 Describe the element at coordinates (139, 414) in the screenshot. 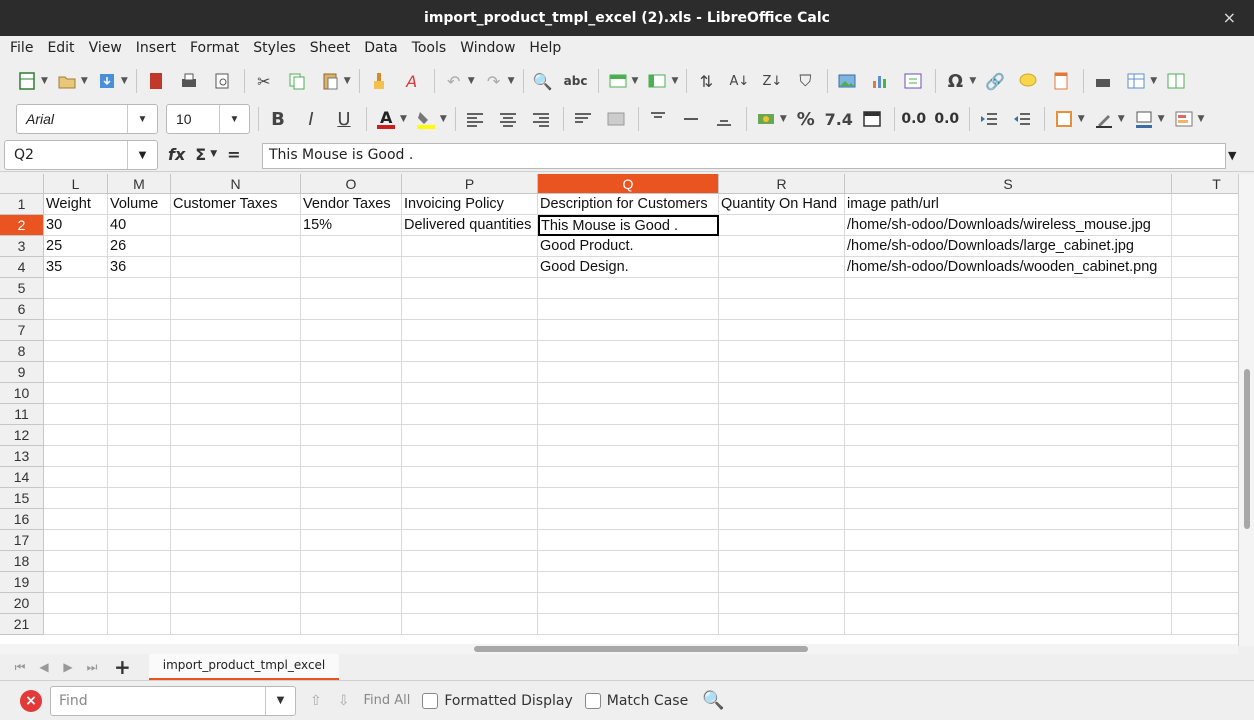

I see `cell-m11` at that location.